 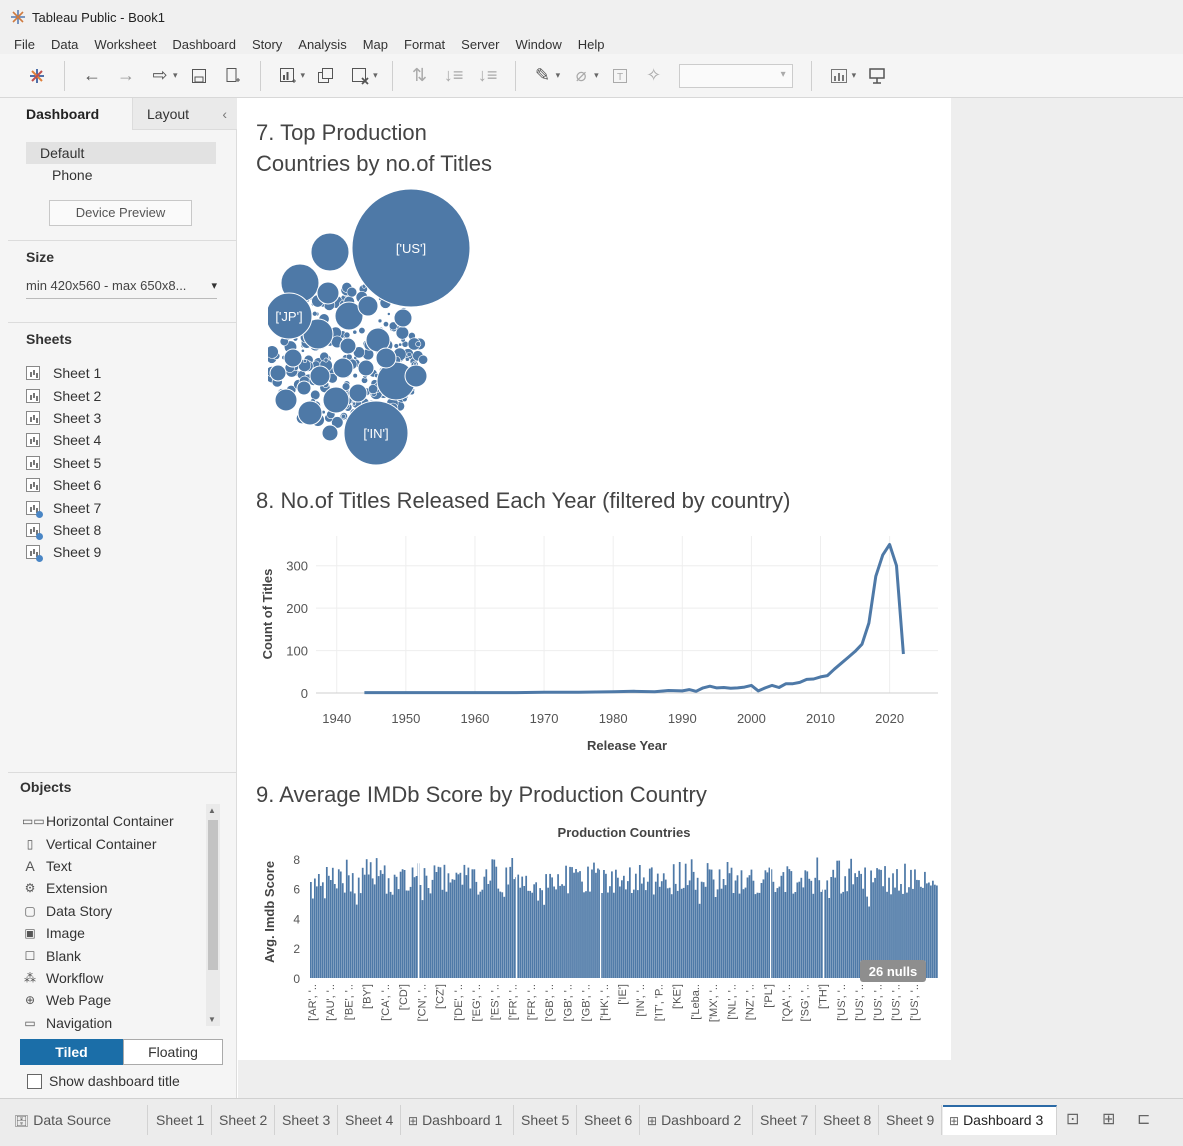 What do you see at coordinates (63, 552) in the screenshot?
I see `sheet-list-item: Sheet 9` at bounding box center [63, 552].